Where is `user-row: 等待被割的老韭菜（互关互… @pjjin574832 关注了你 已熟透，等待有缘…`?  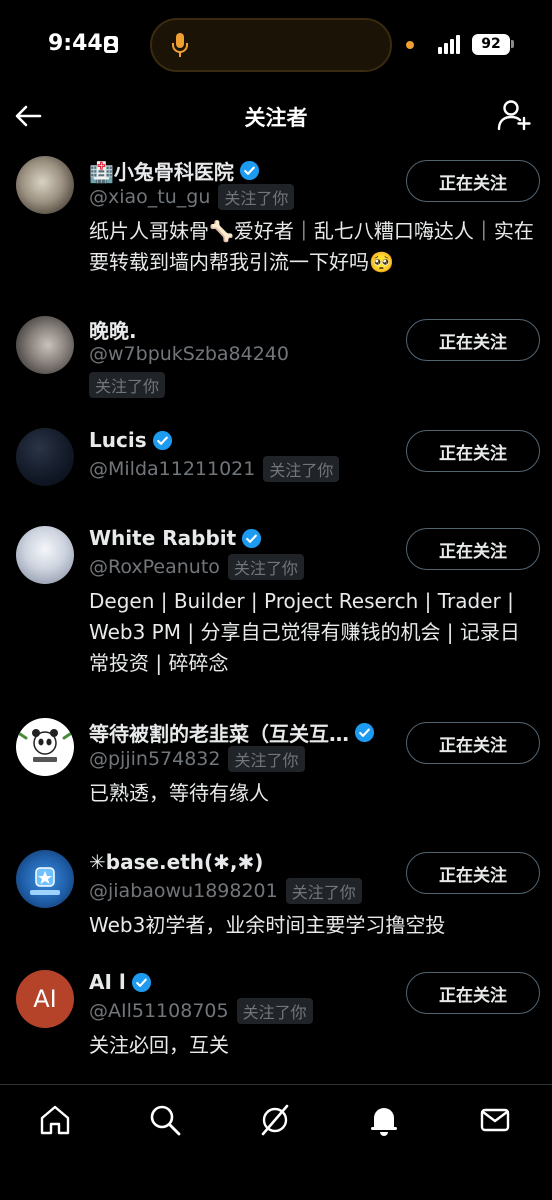
user-row: 等待被割的老韭菜（互关互… @pjjin574832 关注了你 已熟透，等待有缘… is located at coordinates (276, 770).